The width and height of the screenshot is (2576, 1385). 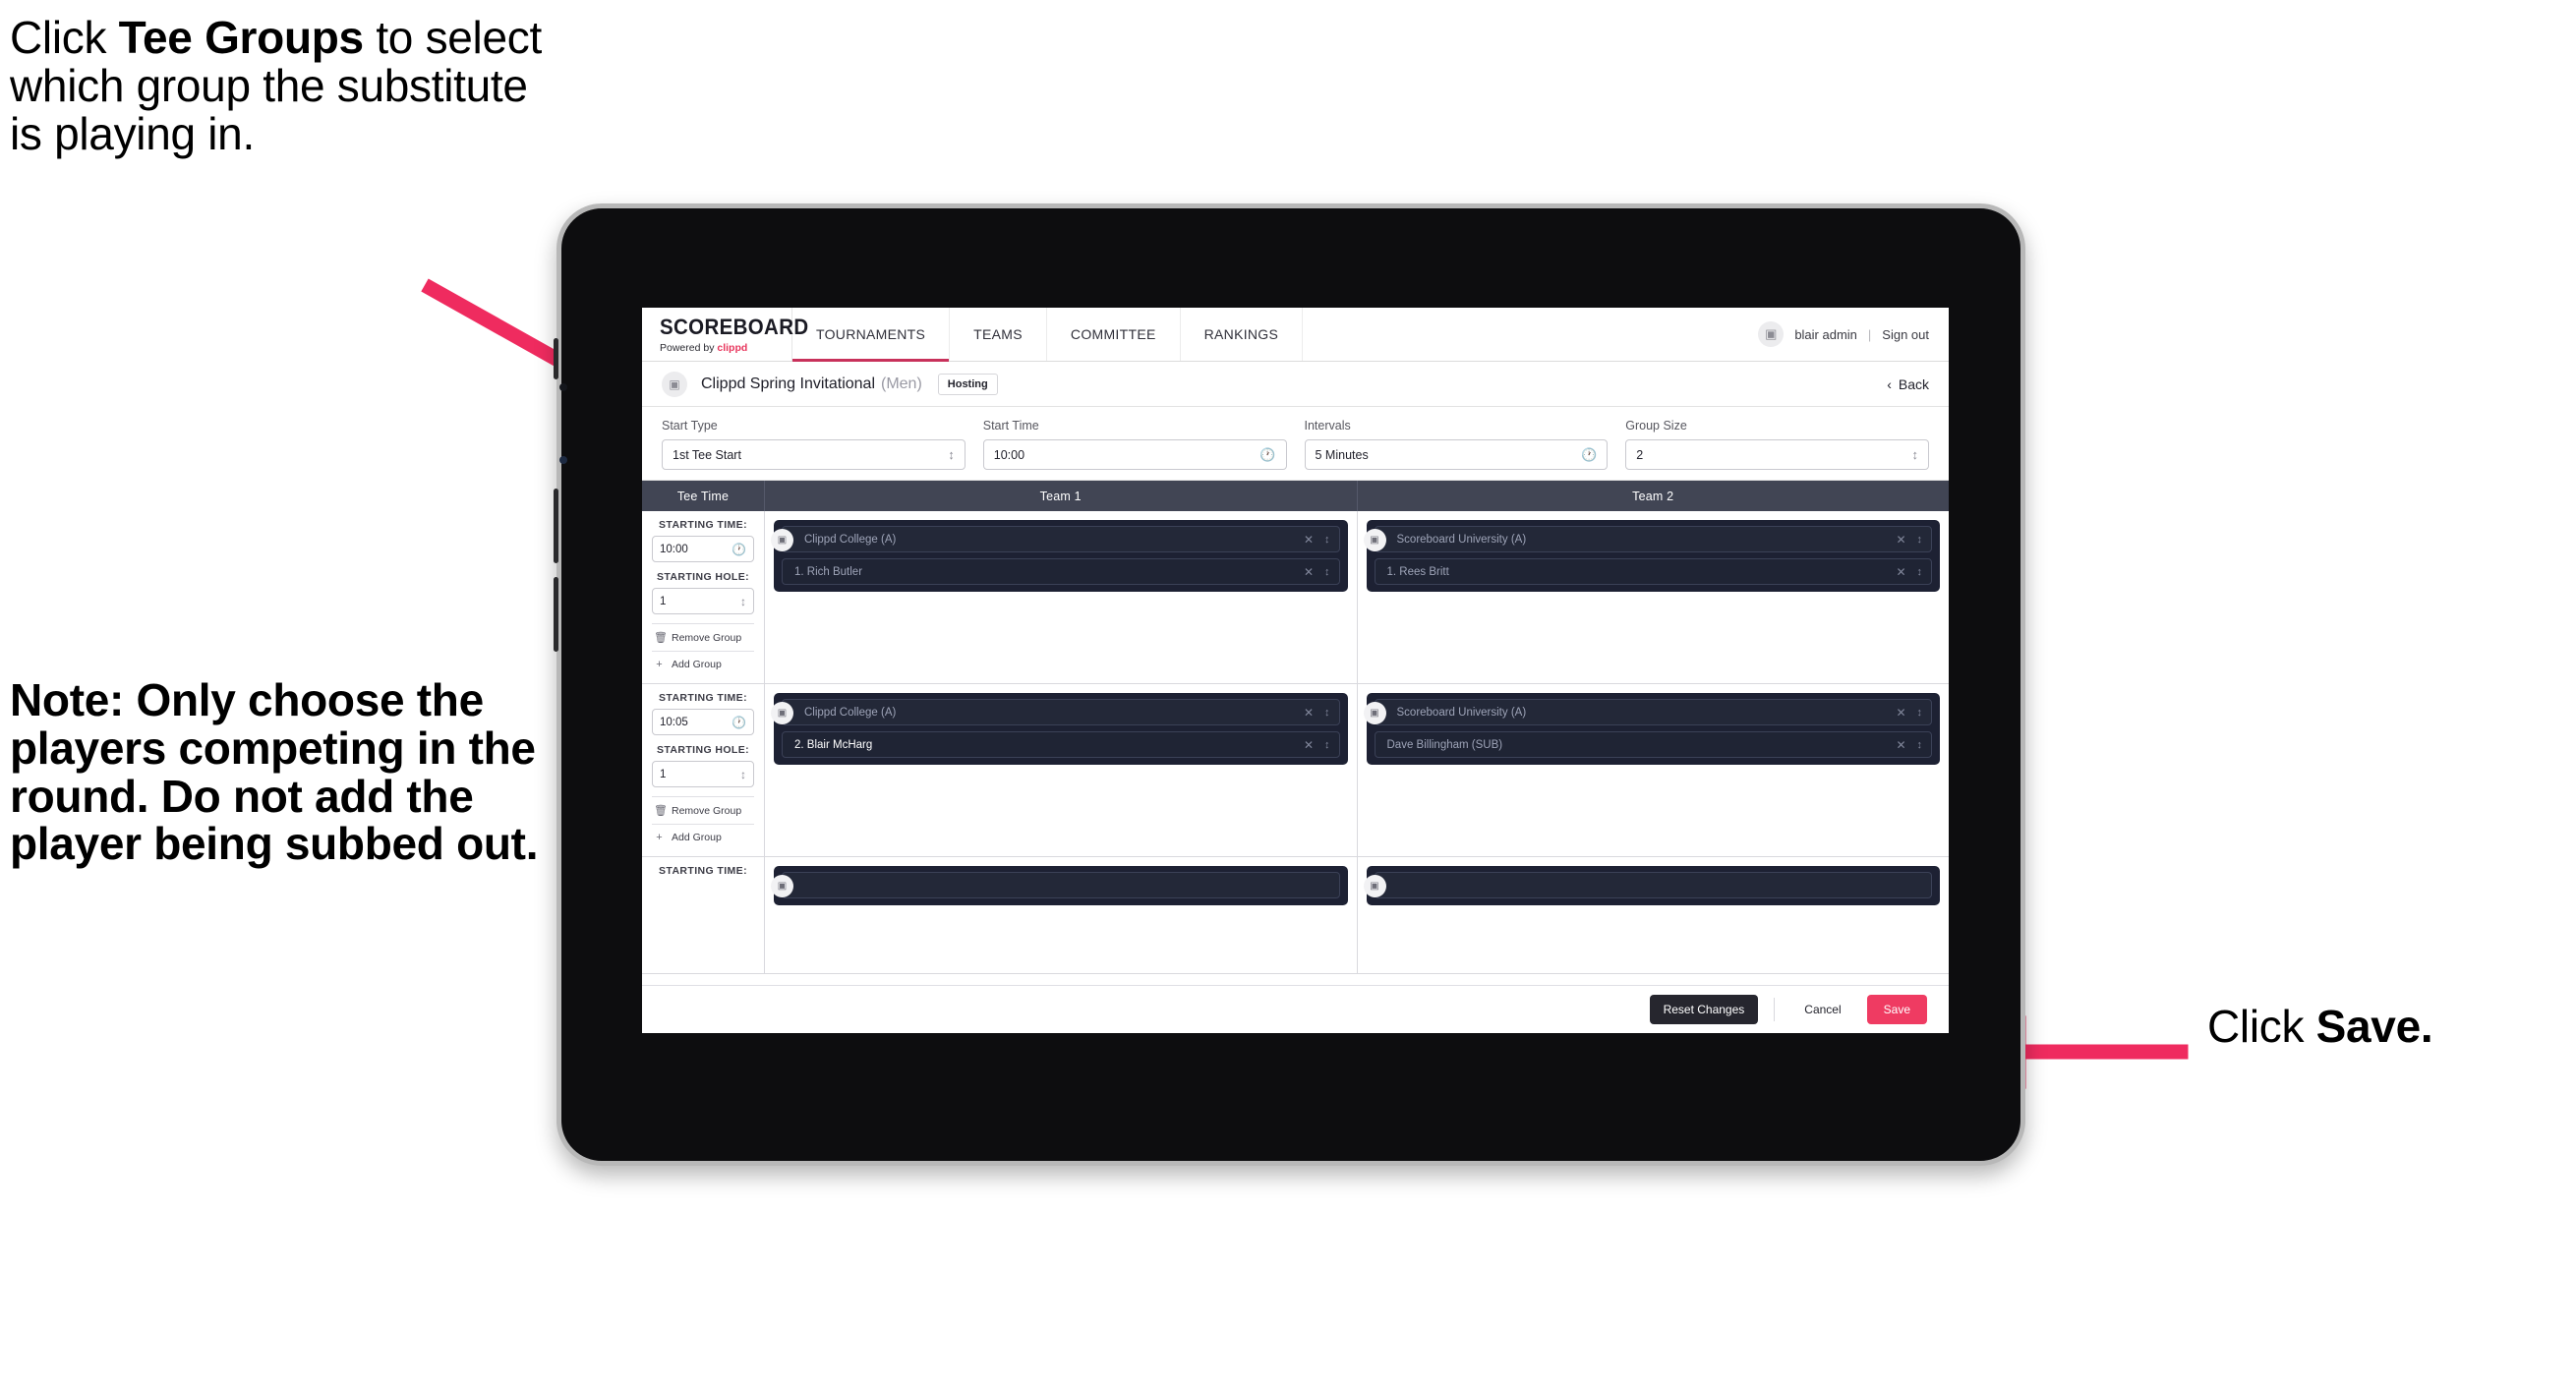 What do you see at coordinates (1061, 571) in the screenshot?
I see `player-row: 1. Rich Butler ✕ ↕` at bounding box center [1061, 571].